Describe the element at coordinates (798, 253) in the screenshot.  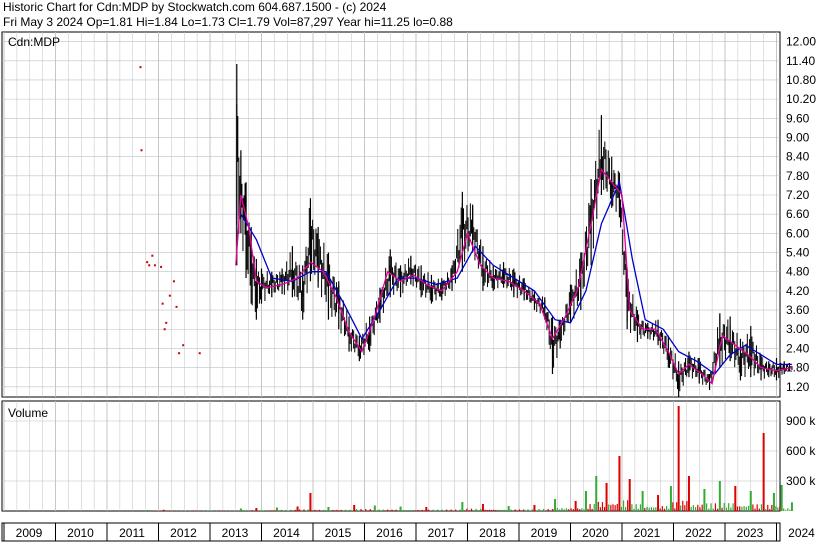
I see `price-tick-label: 5.40` at that location.